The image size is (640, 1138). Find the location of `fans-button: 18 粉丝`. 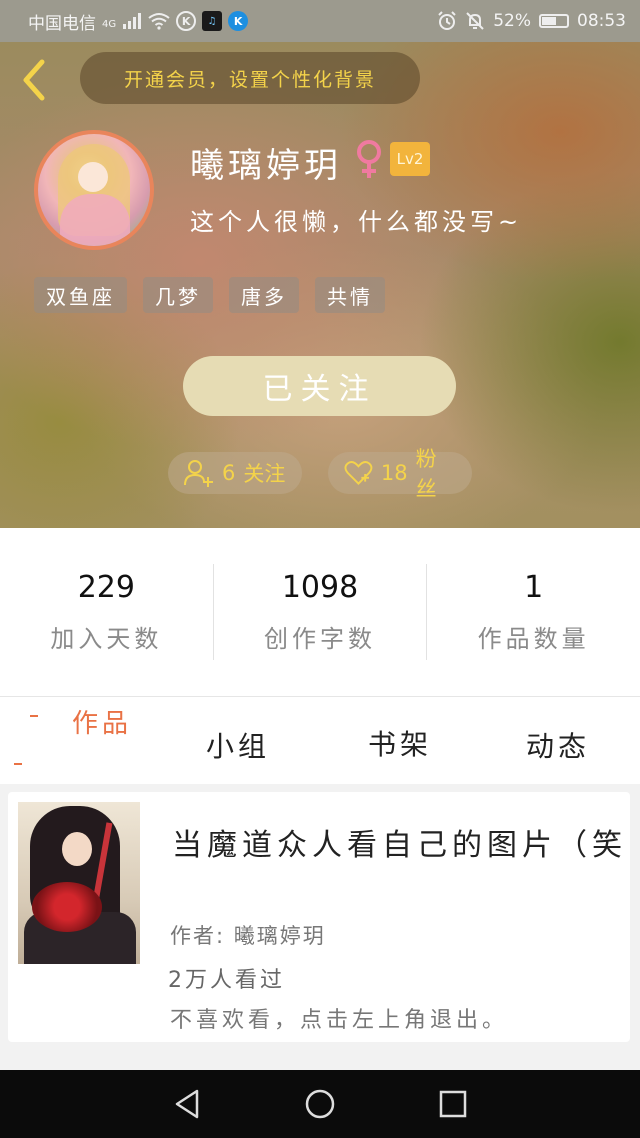

fans-button: 18 粉丝 is located at coordinates (400, 474).